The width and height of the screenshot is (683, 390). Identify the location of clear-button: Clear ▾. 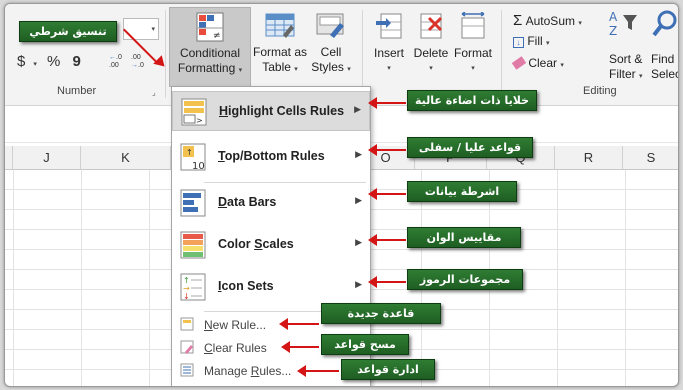
(537, 63).